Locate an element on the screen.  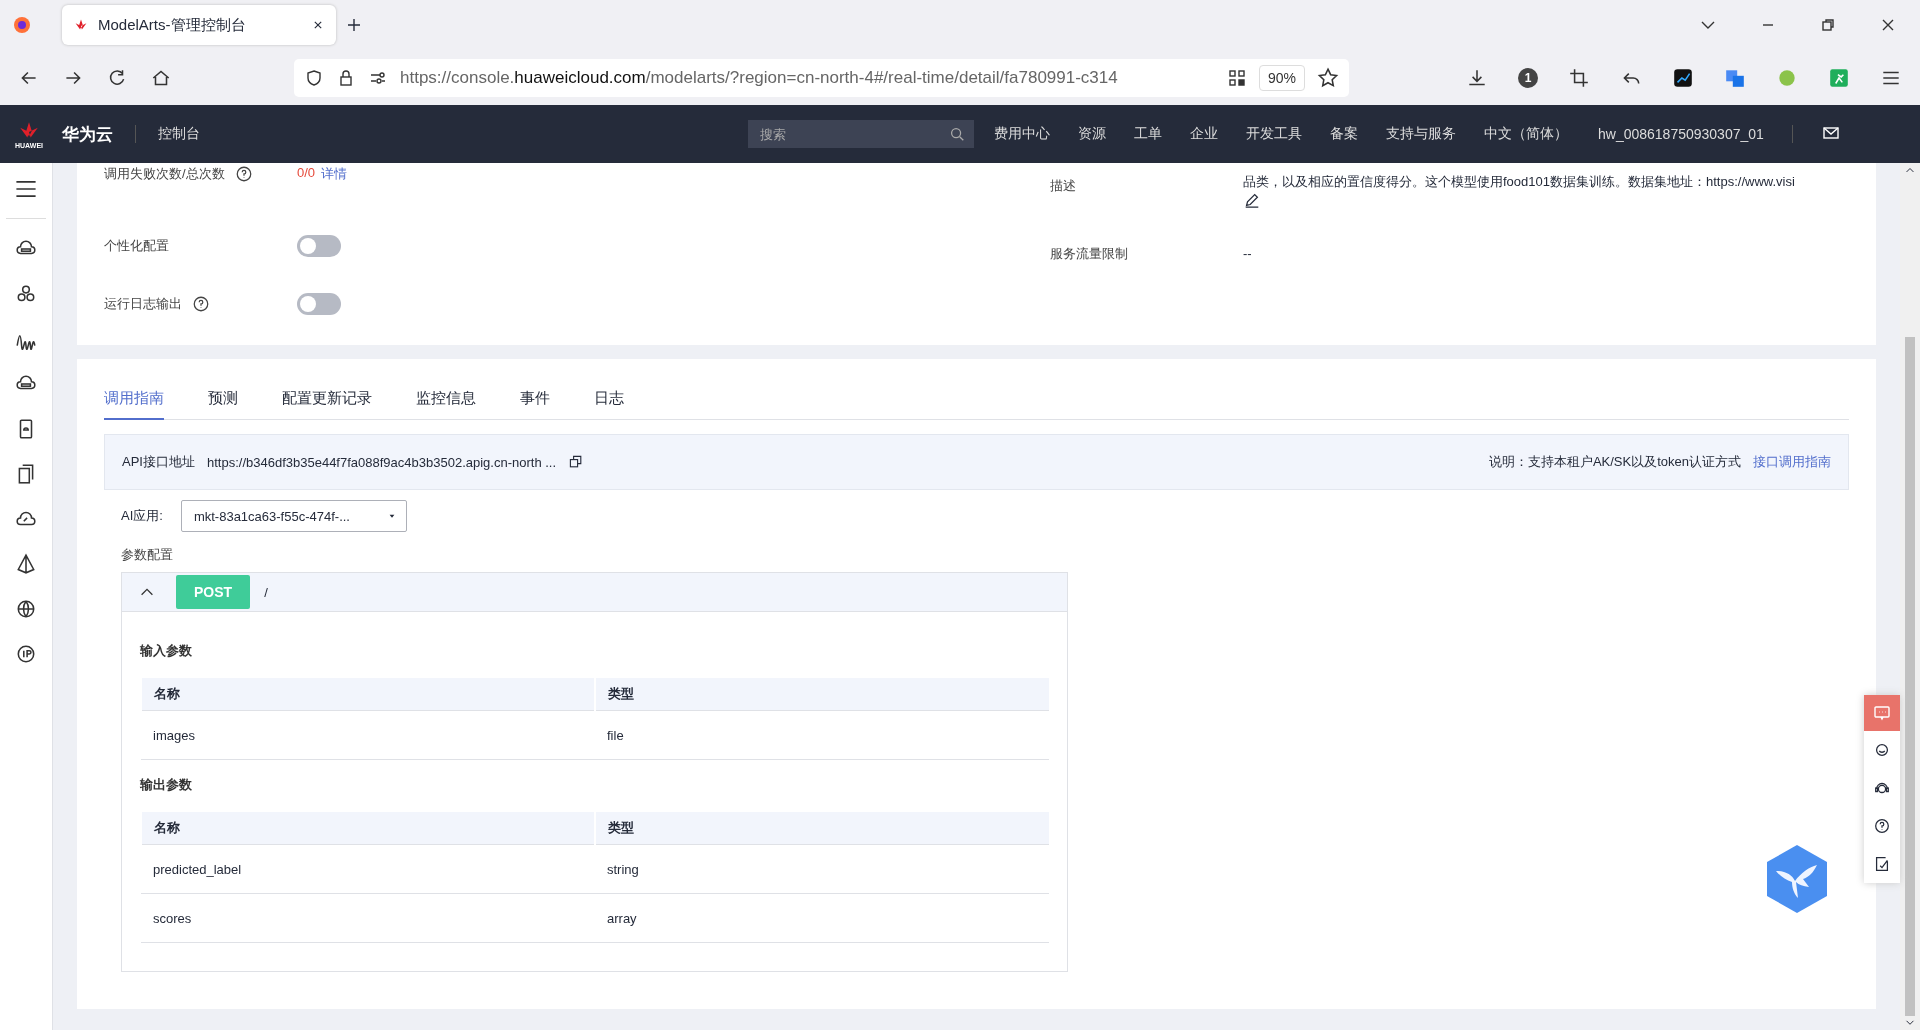
guide-link: 接口调用指南 is located at coordinates (1792, 462).